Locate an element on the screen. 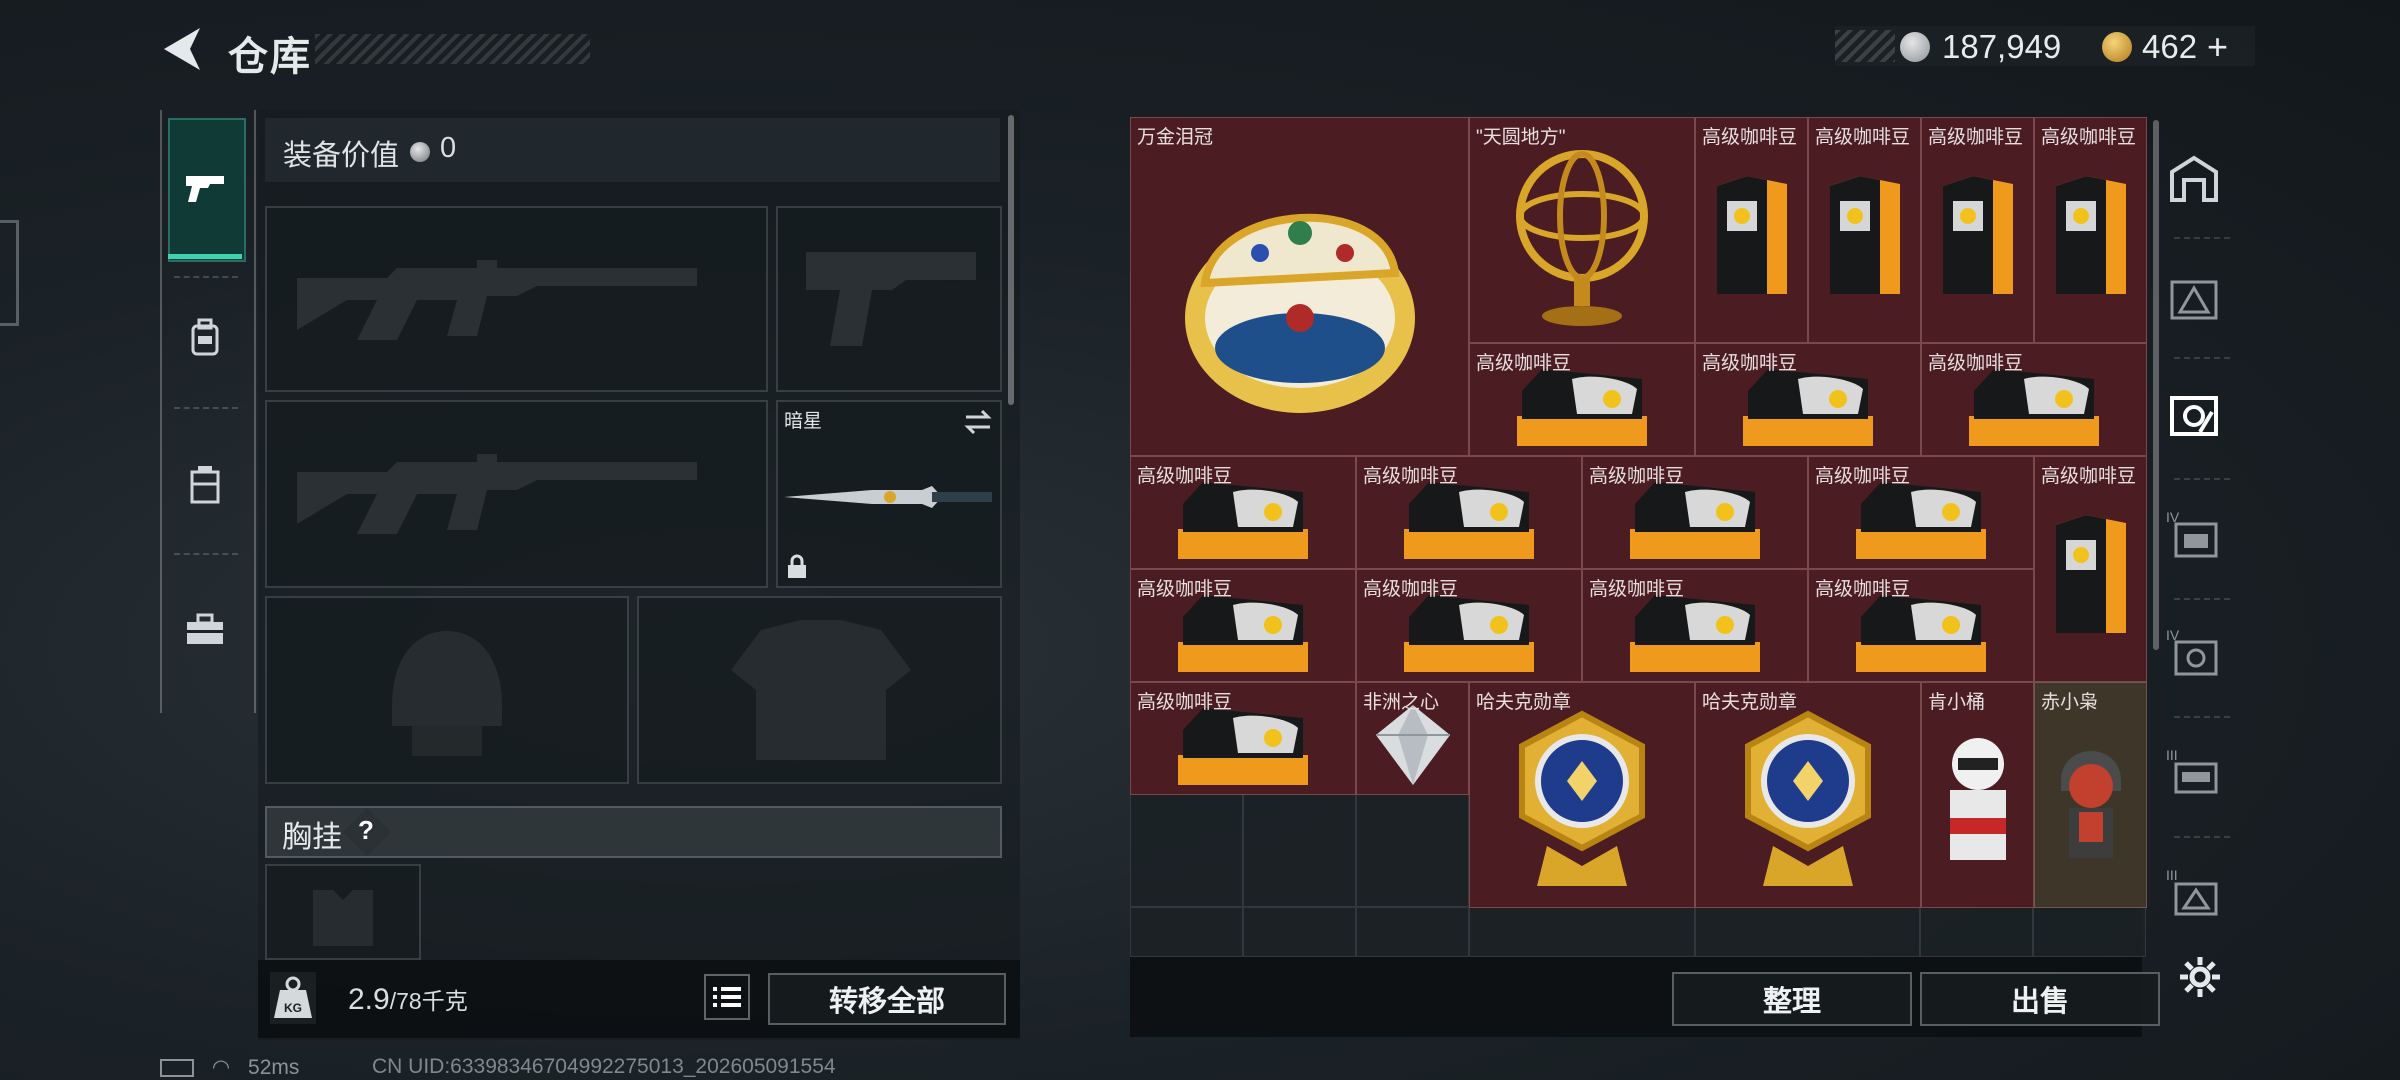 The height and width of the screenshot is (1080, 2400). nav-vest-tab is located at coordinates (205, 485).